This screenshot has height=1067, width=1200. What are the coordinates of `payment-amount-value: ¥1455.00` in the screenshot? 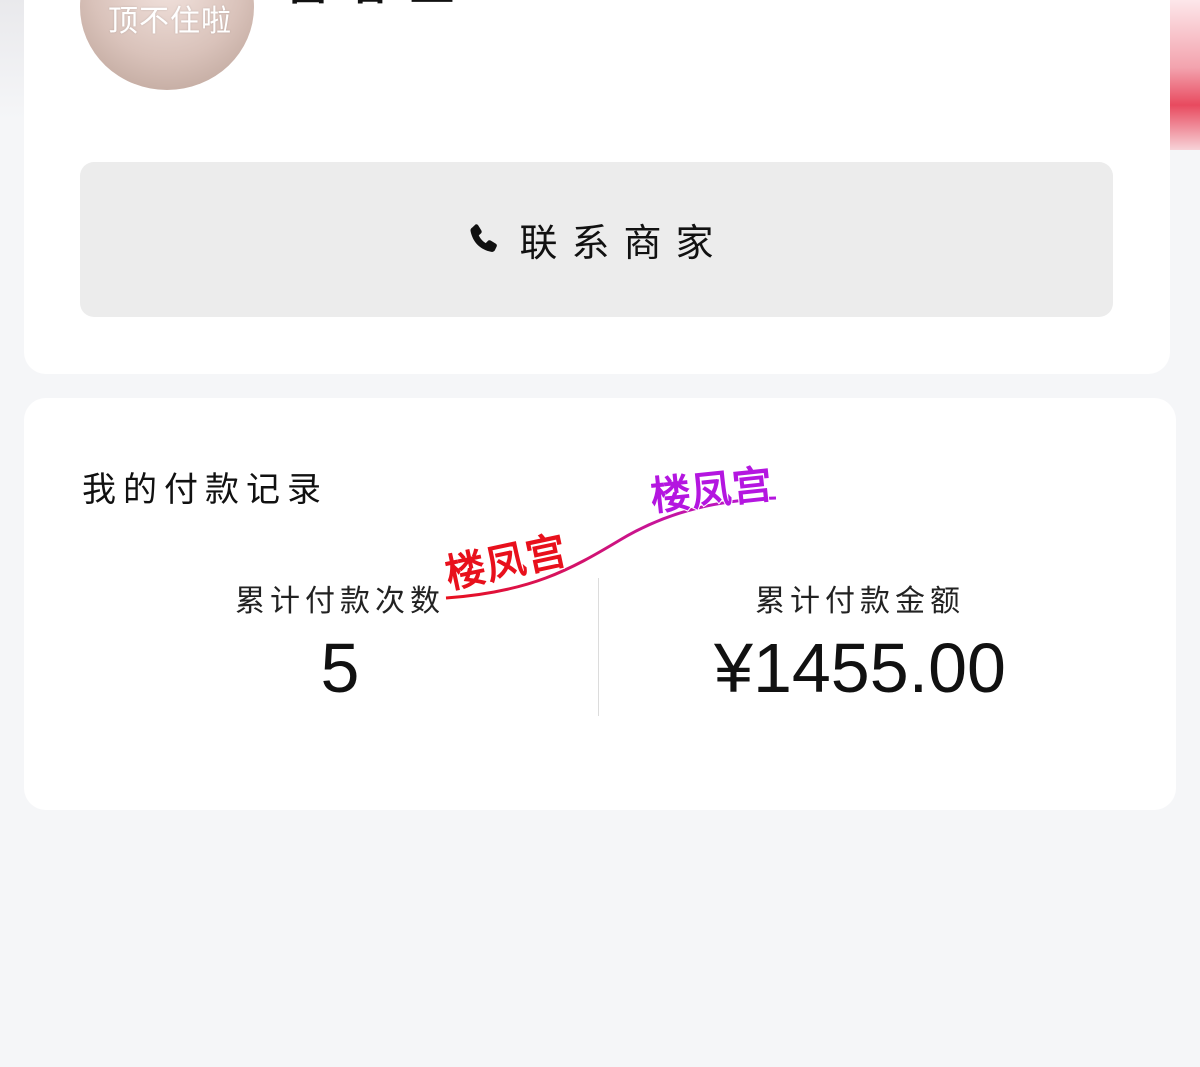 It's located at (860, 668).